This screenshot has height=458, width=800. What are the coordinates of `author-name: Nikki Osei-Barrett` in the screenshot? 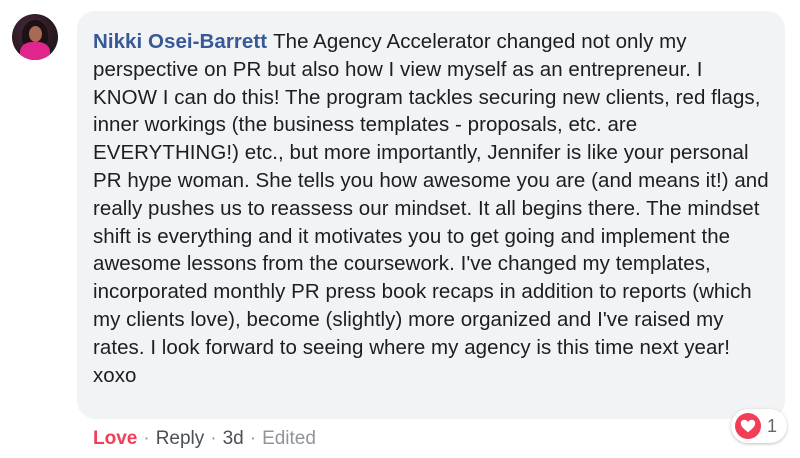 It's located at (180, 41).